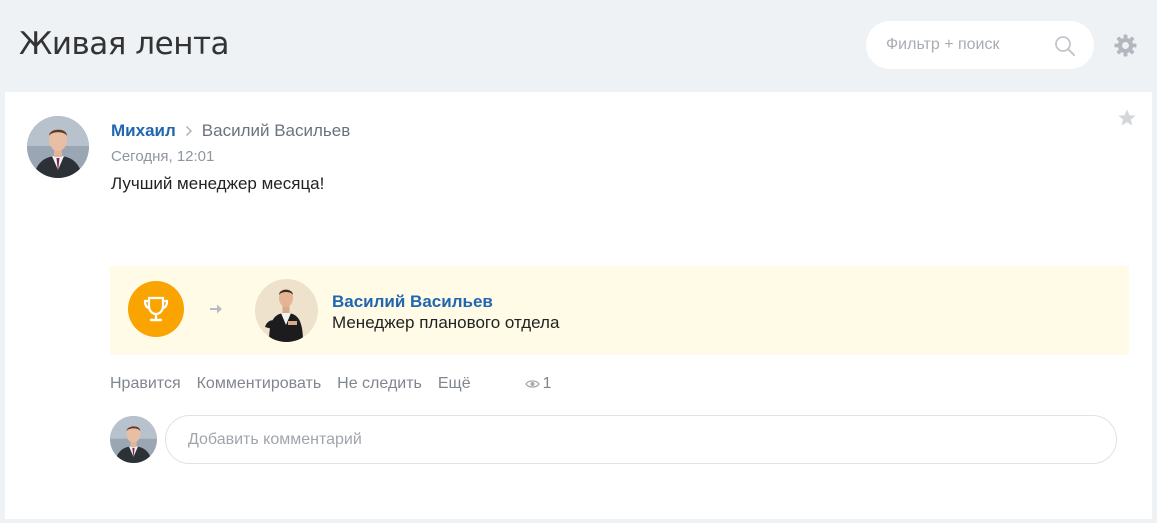 The image size is (1157, 523). I want to click on comment-box, so click(641, 439).